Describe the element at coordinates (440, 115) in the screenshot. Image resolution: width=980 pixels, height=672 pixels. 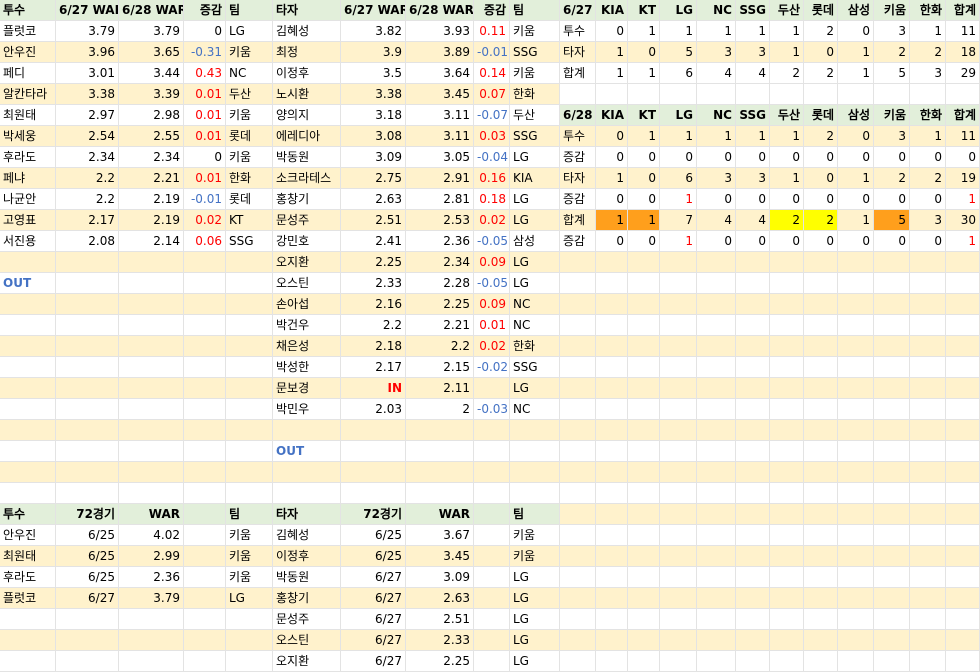
I see `cell: 3.11` at that location.